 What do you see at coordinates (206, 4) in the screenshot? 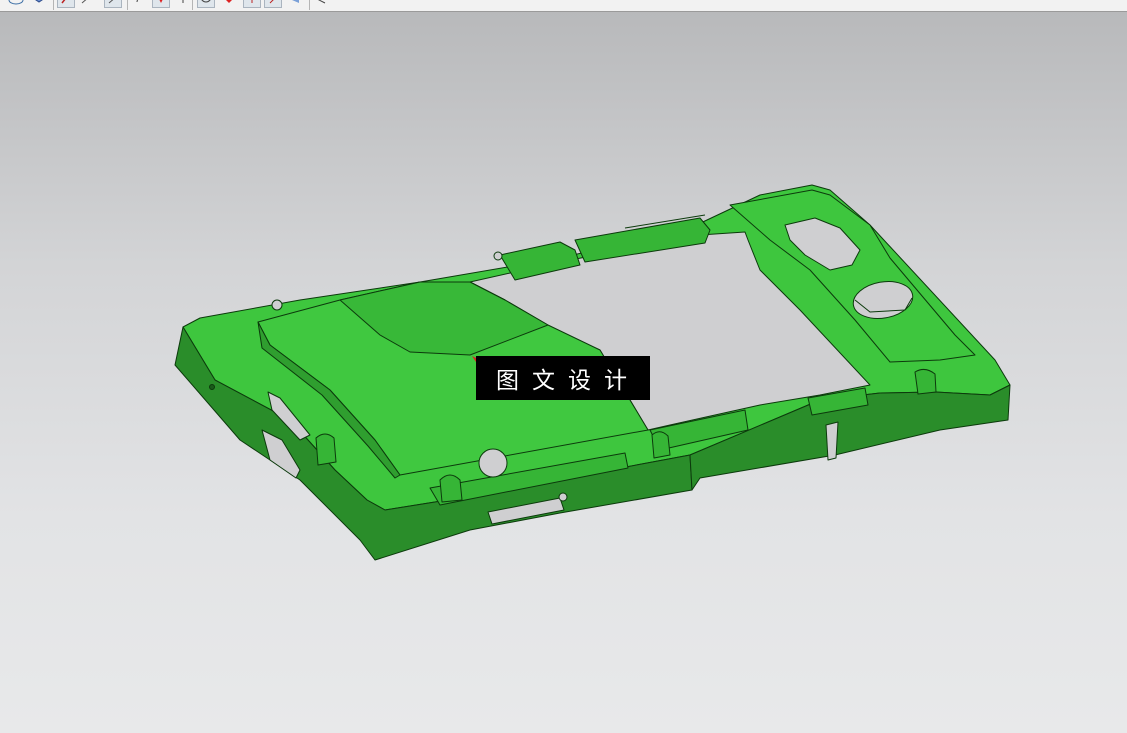
I see `rotate-icon` at bounding box center [206, 4].